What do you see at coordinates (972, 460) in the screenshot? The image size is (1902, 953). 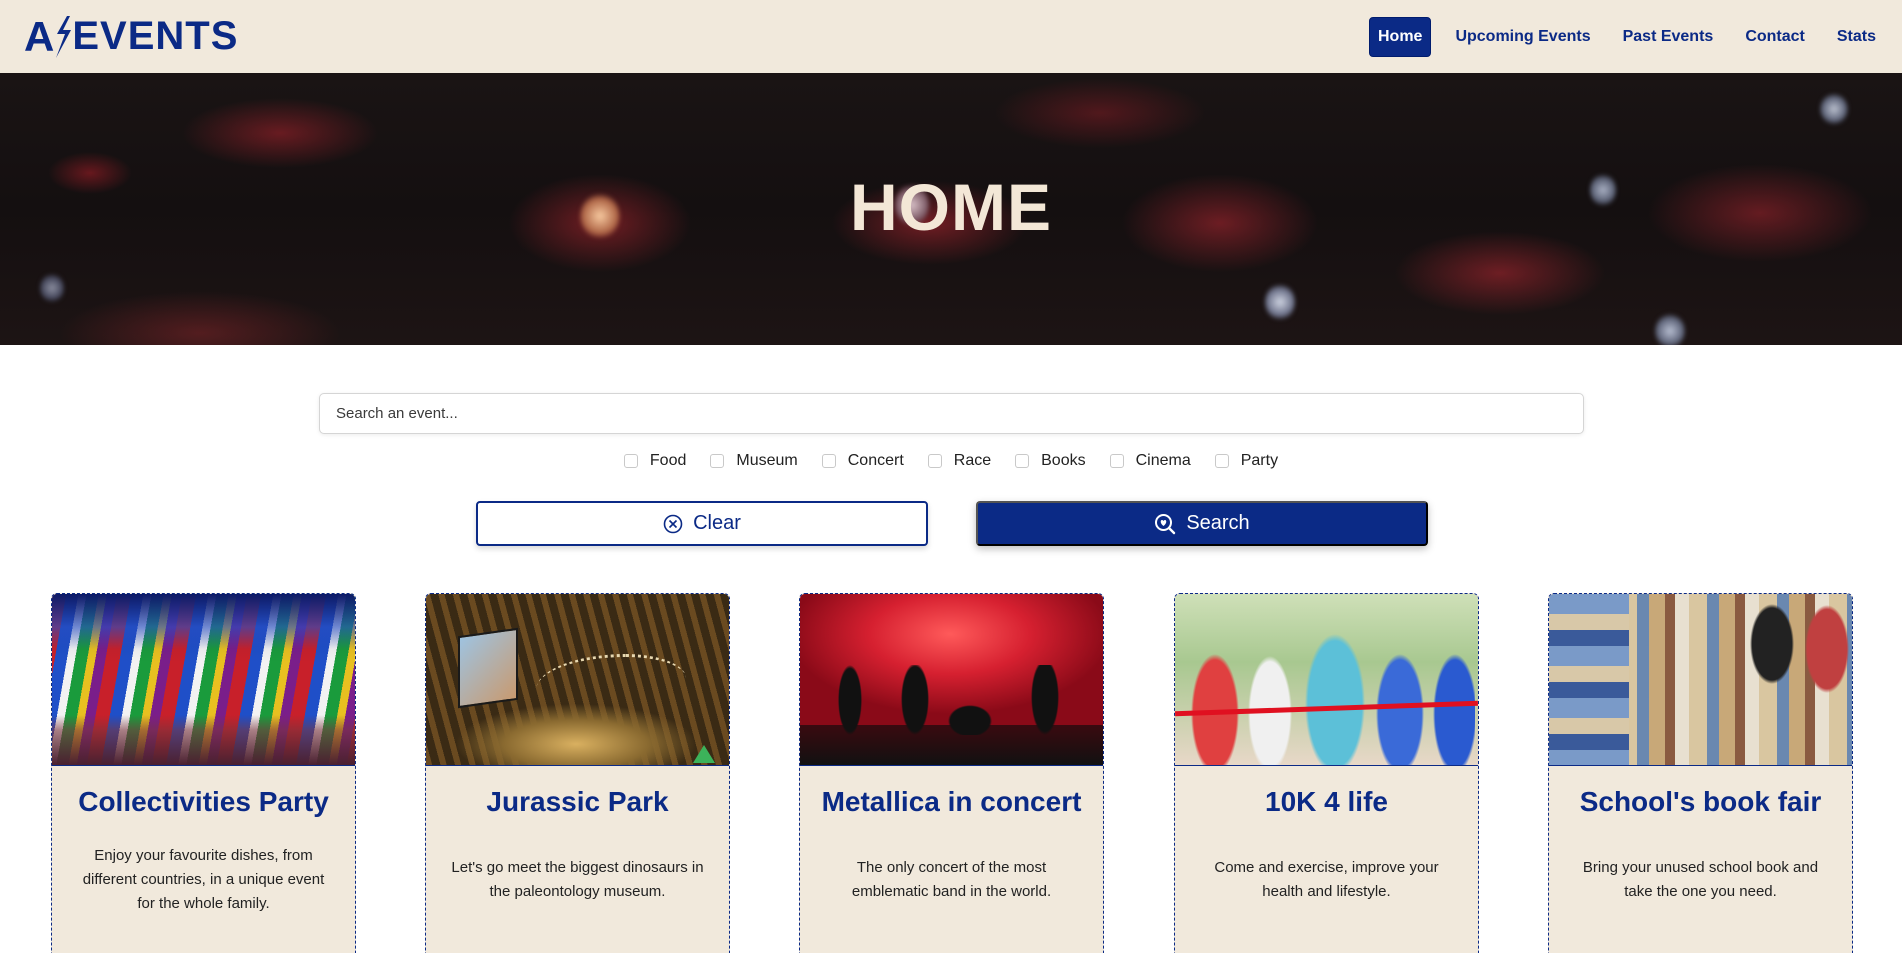 I see `filter-label: Race` at bounding box center [972, 460].